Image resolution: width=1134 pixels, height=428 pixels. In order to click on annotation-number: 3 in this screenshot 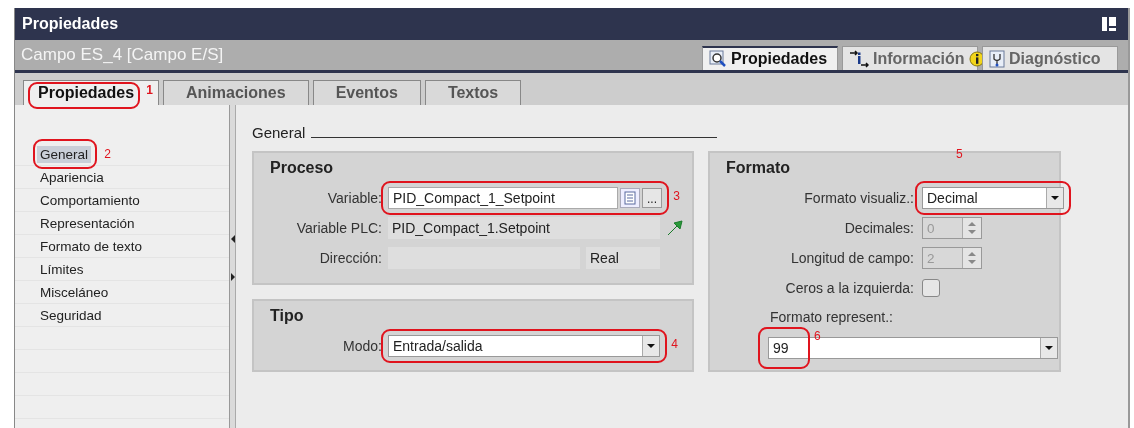, I will do `click(676, 196)`.